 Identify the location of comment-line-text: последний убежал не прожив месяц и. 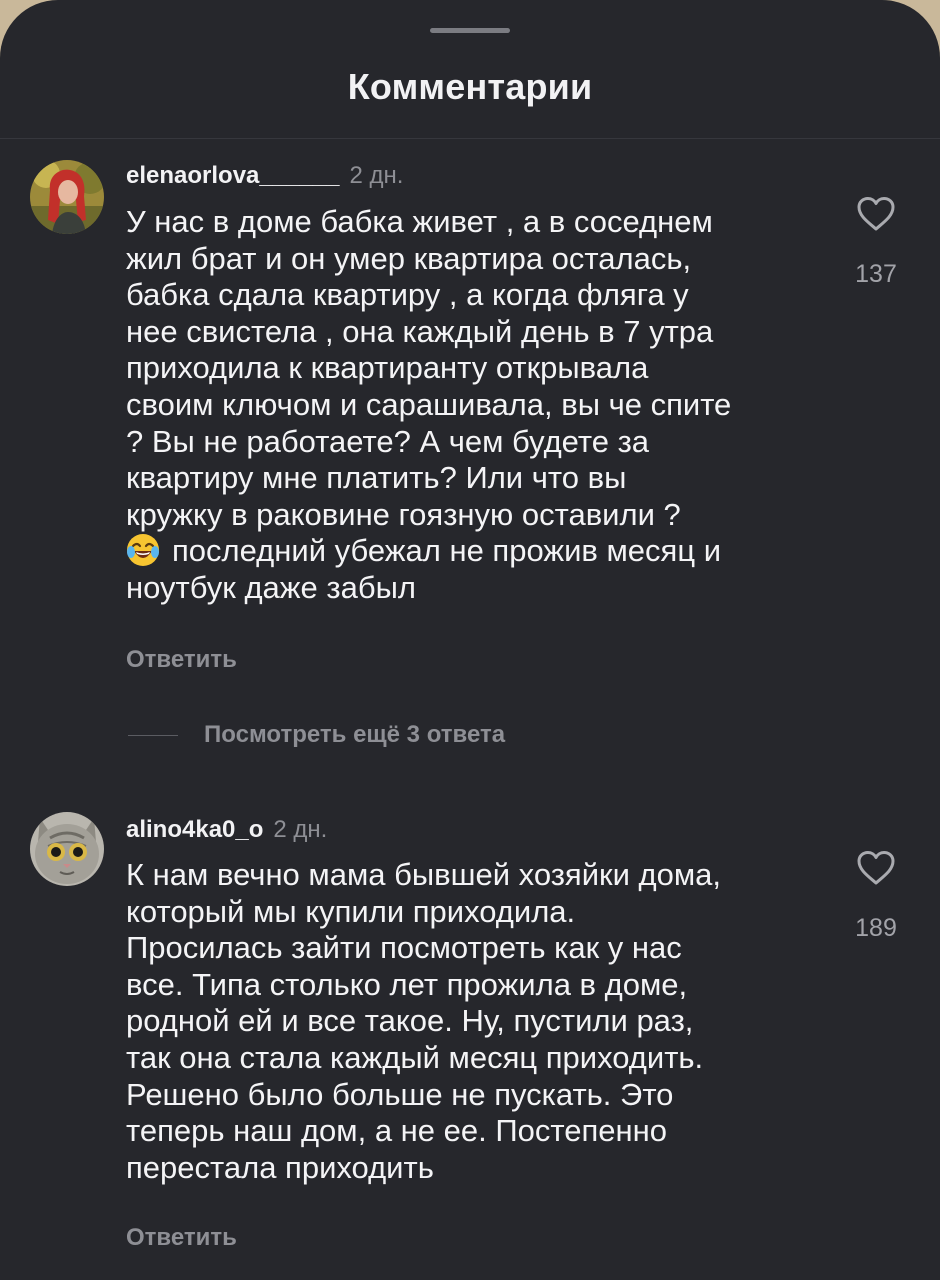
(447, 551).